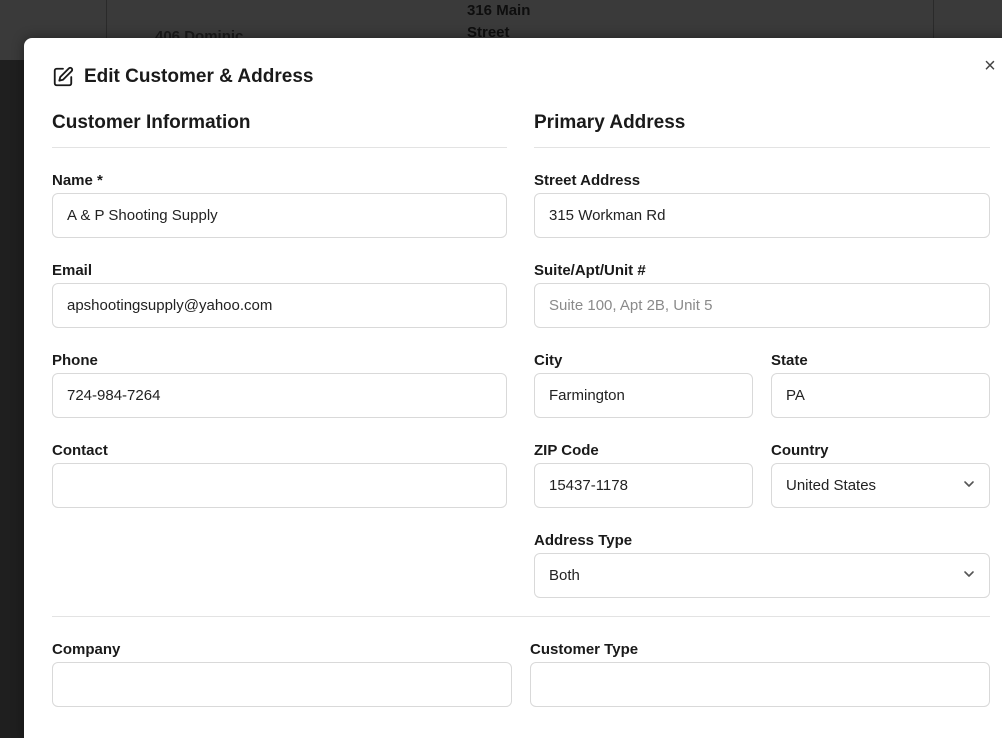  Describe the element at coordinates (643, 395) in the screenshot. I see `city-input` at that location.